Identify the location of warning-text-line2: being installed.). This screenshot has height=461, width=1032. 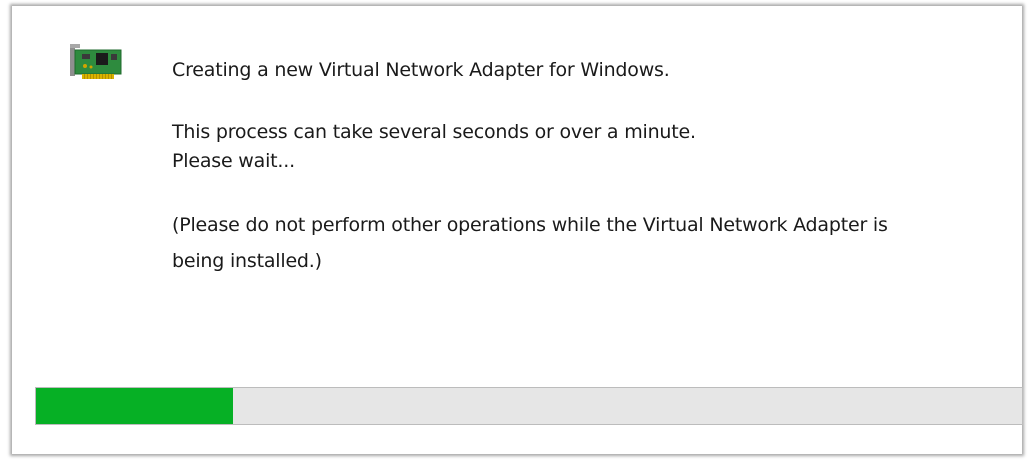
(247, 261).